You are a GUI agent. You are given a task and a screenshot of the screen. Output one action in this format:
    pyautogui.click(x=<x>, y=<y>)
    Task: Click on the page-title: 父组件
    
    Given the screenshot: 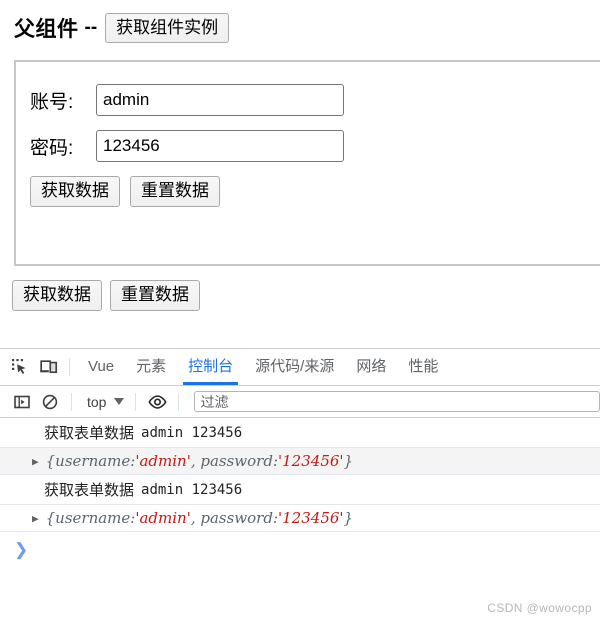 What is the action you would take?
    pyautogui.click(x=46, y=29)
    